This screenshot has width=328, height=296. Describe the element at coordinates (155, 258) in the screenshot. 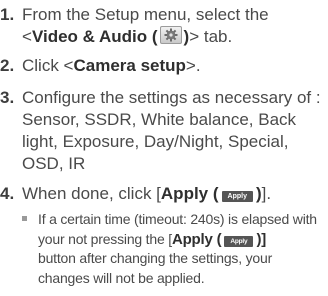

I see `note-line: button after changing the settings, your` at that location.